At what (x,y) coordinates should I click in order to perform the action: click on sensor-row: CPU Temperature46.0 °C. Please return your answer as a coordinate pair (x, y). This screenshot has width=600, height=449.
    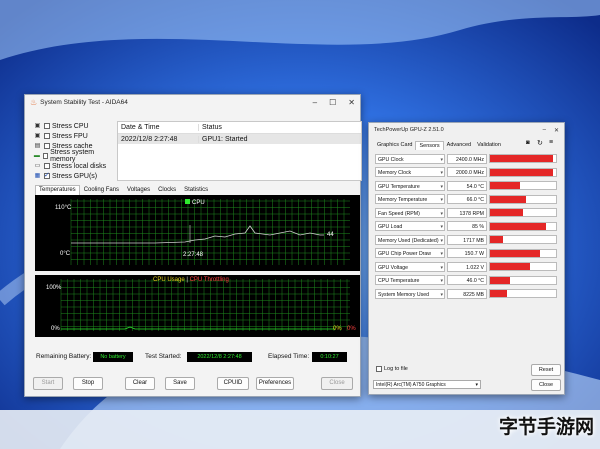
    Looking at the image, I should click on (467, 280).